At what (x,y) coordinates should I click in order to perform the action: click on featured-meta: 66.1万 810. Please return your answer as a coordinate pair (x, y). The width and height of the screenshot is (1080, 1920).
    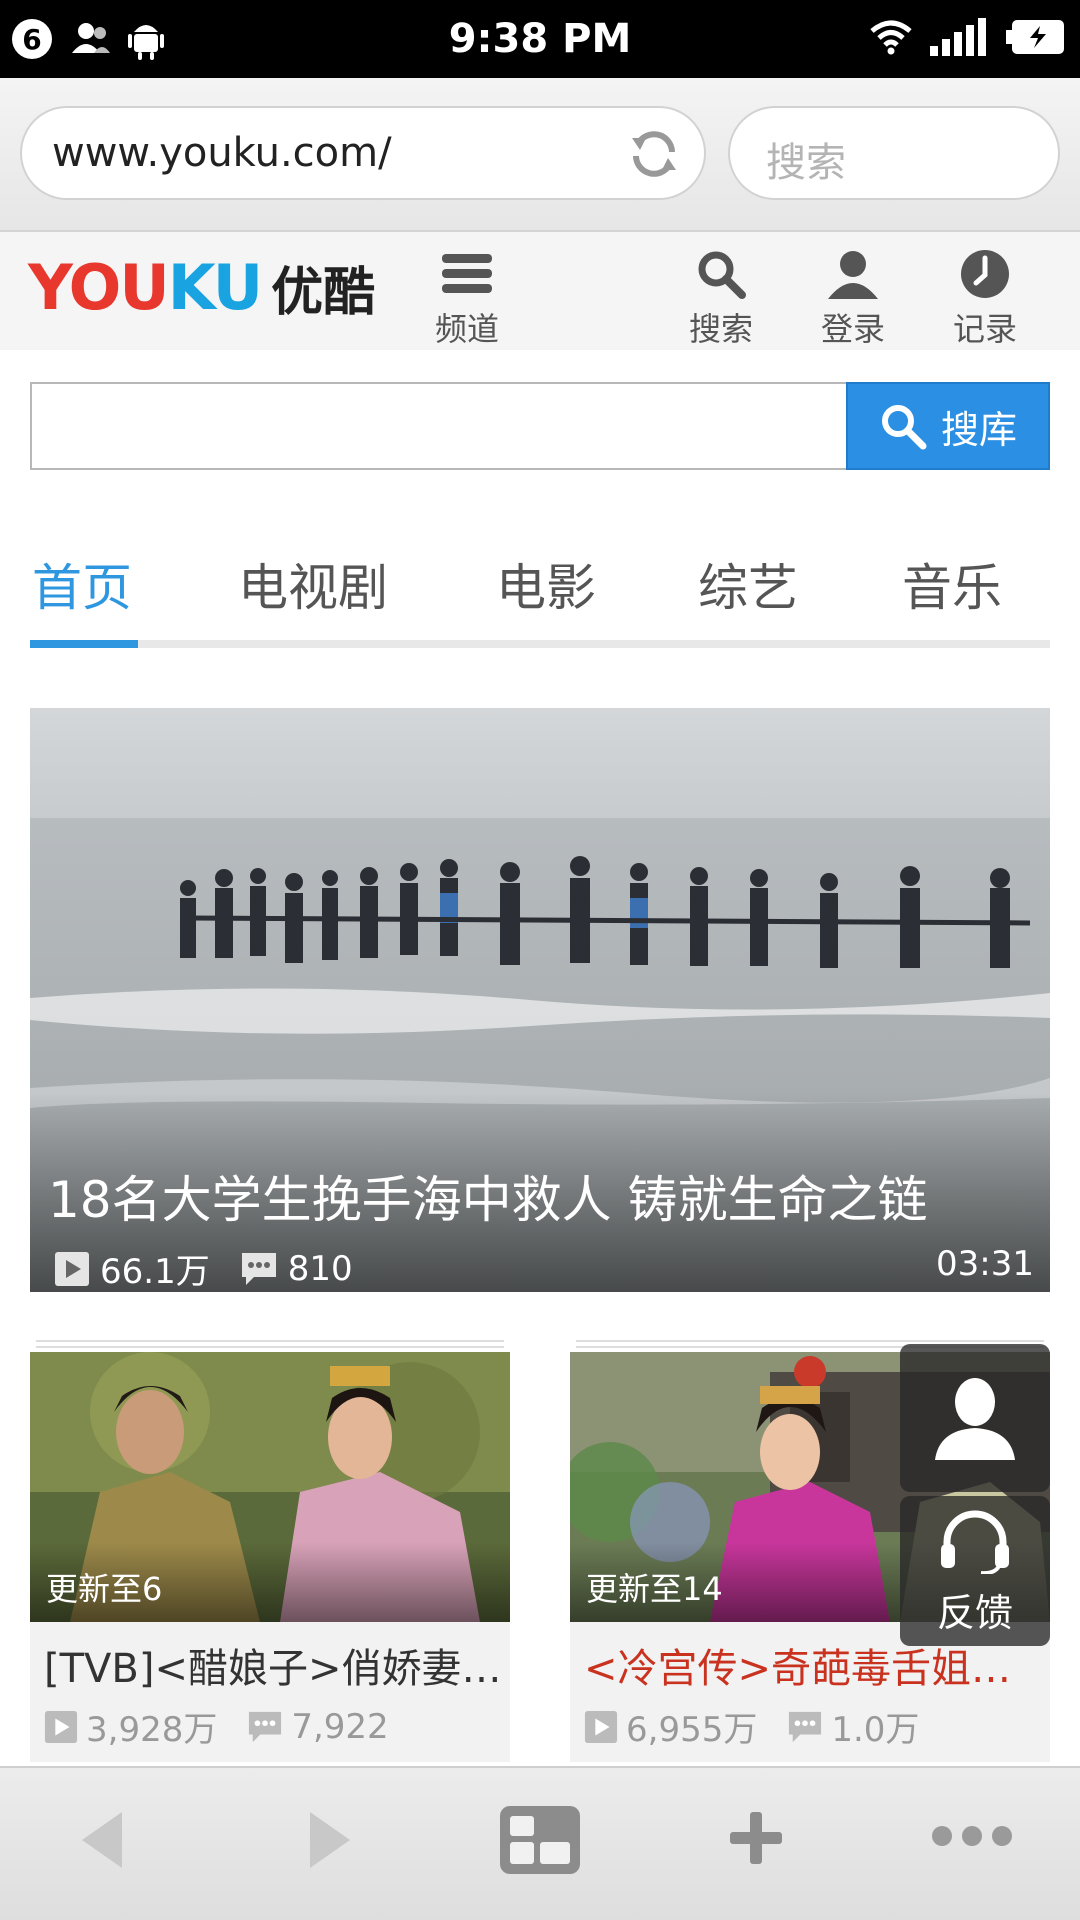
    Looking at the image, I should click on (203, 1268).